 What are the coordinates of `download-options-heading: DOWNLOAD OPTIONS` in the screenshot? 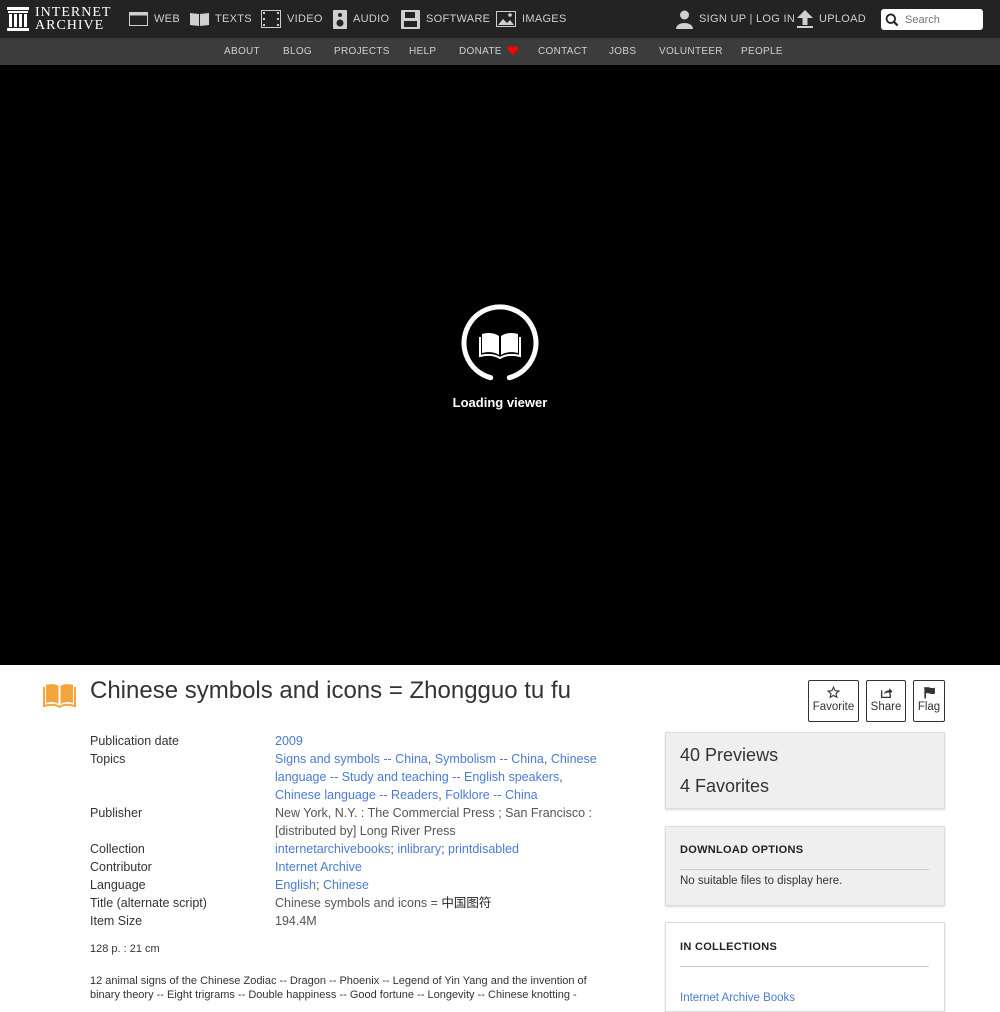 It's located at (742, 850).